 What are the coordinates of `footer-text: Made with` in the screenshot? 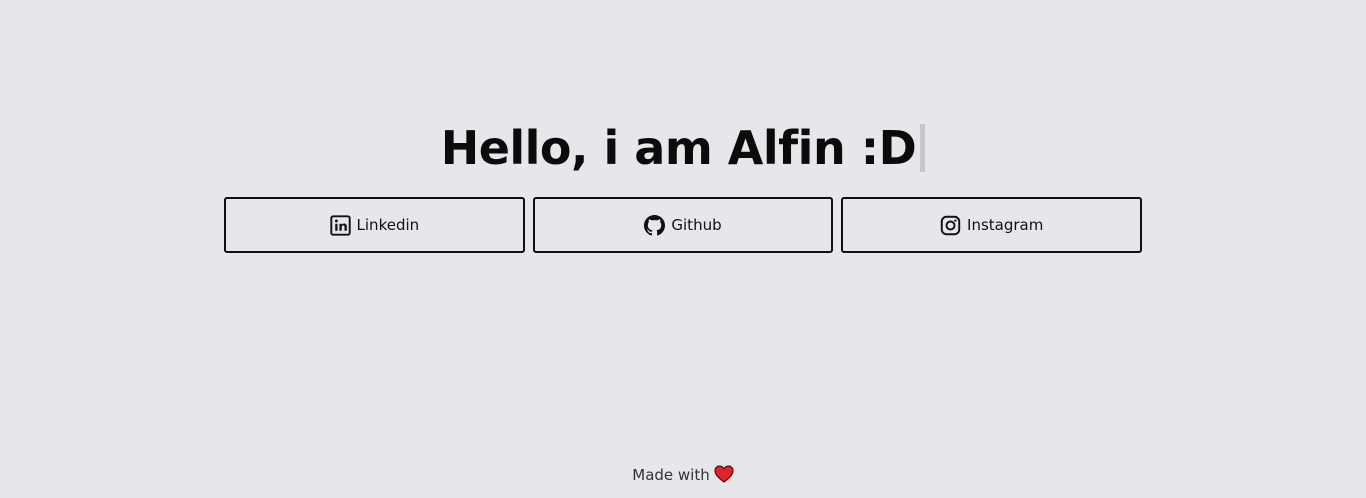 It's located at (671, 475).